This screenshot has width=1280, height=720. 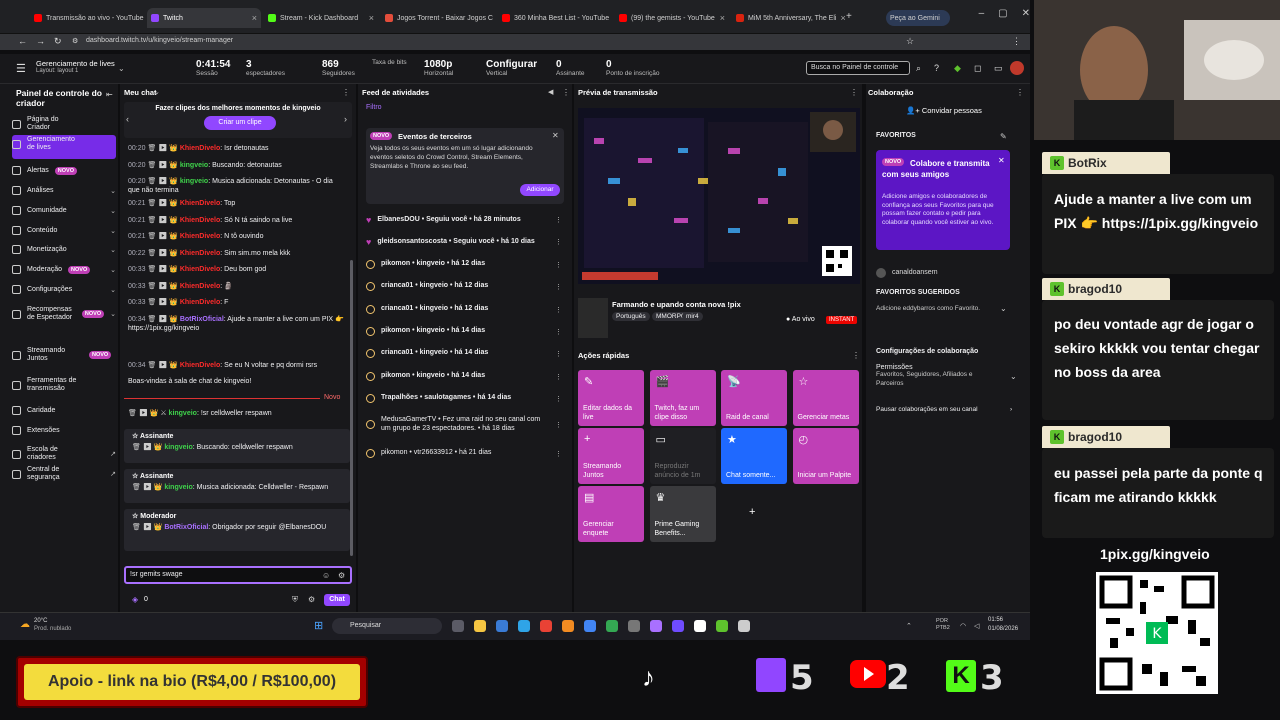 I want to click on wifi-icon: ◠, so click(x=963, y=626).